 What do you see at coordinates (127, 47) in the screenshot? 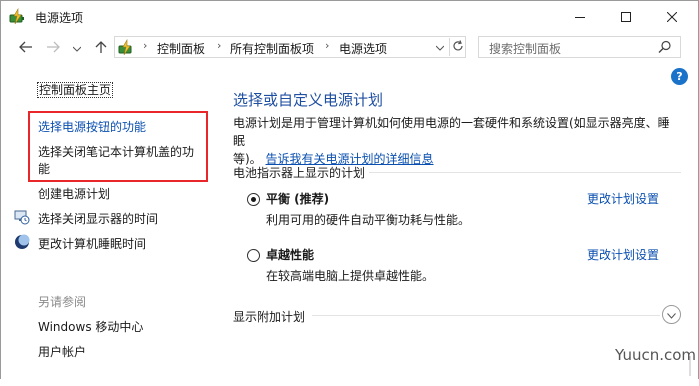
I see `control-panel-icon` at bounding box center [127, 47].